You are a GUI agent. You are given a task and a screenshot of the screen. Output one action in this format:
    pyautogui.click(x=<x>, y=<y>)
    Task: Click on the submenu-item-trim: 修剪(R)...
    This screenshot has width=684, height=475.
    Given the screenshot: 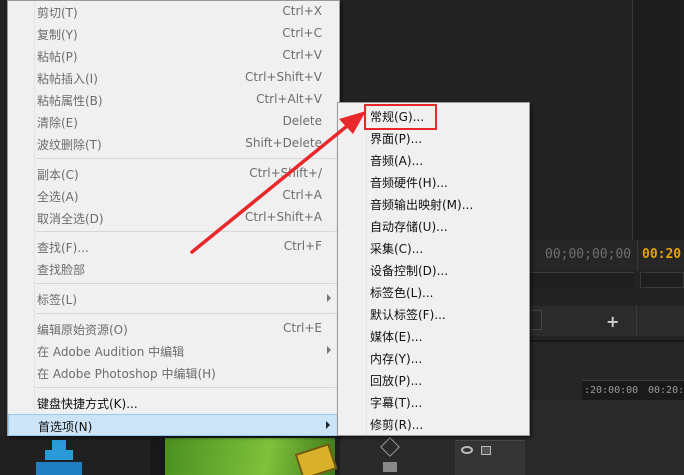 What is the action you would take?
    pyautogui.click(x=433, y=424)
    